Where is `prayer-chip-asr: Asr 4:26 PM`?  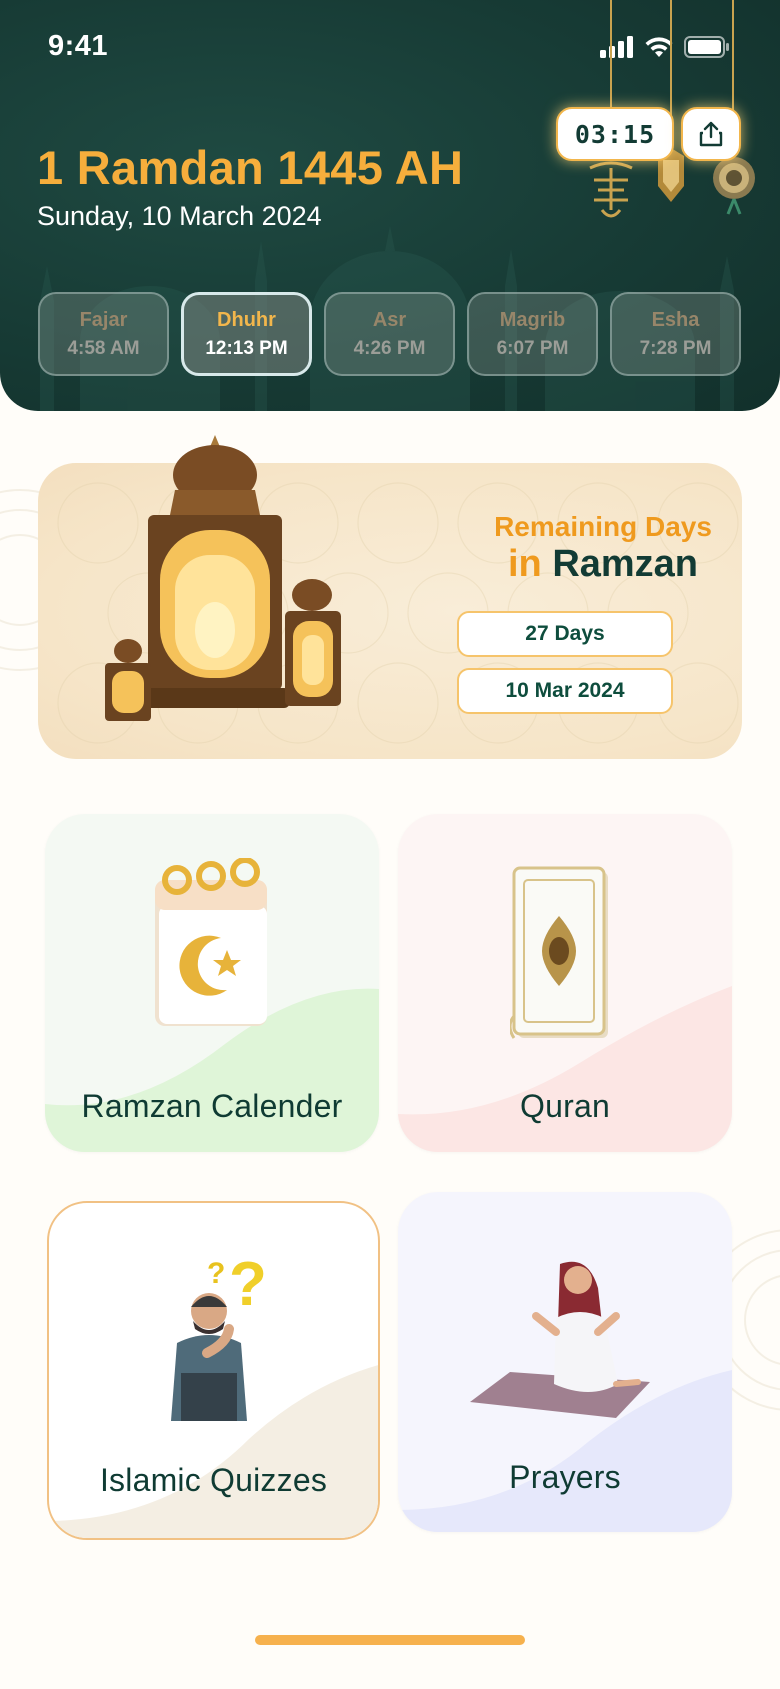 prayer-chip-asr: Asr 4:26 PM is located at coordinates (389, 334).